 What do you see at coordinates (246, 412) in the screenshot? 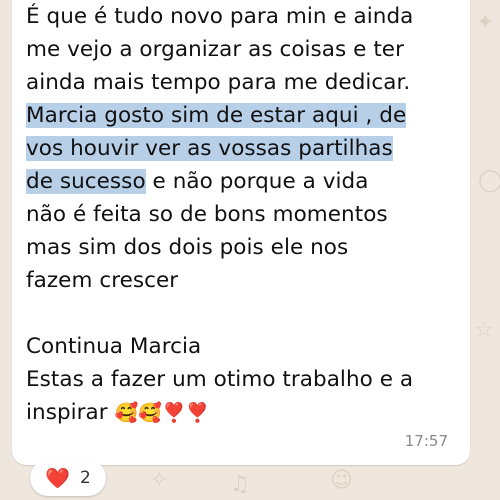
I see `message-line: inspirar 🥰🥰❣️❣️` at bounding box center [246, 412].